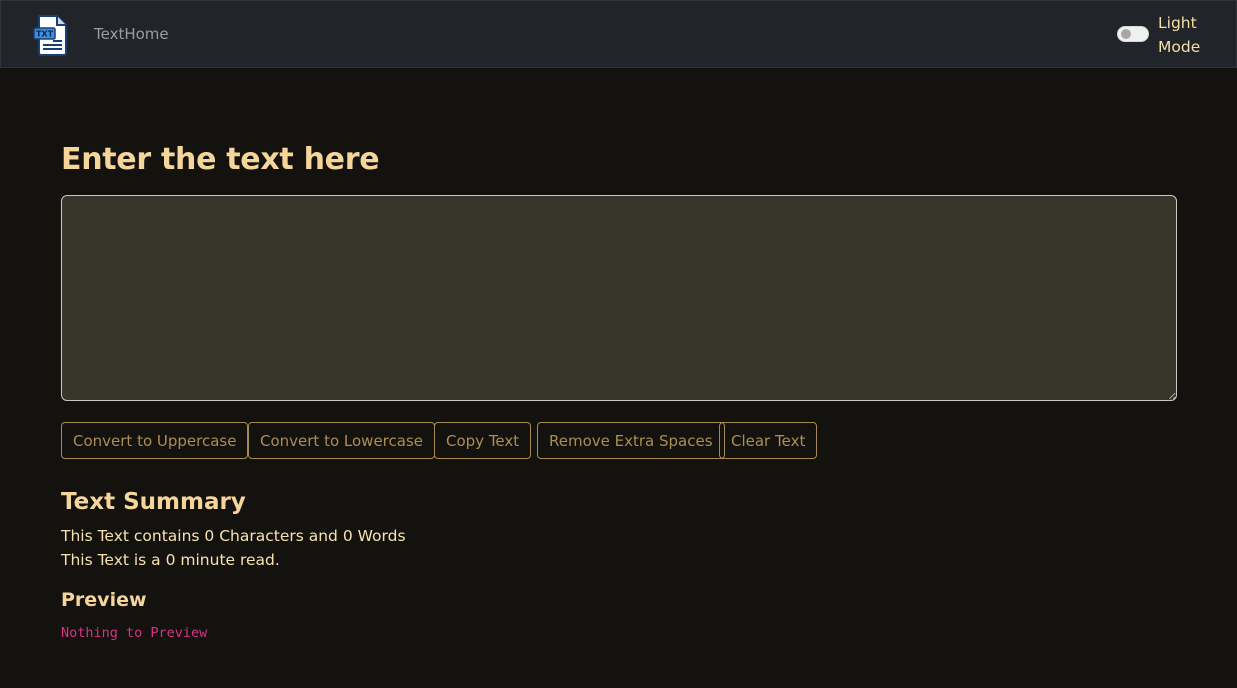 This screenshot has width=1237, height=688. Describe the element at coordinates (618, 34) in the screenshot. I see `navbar: TXT TextHome Light Mode` at that location.